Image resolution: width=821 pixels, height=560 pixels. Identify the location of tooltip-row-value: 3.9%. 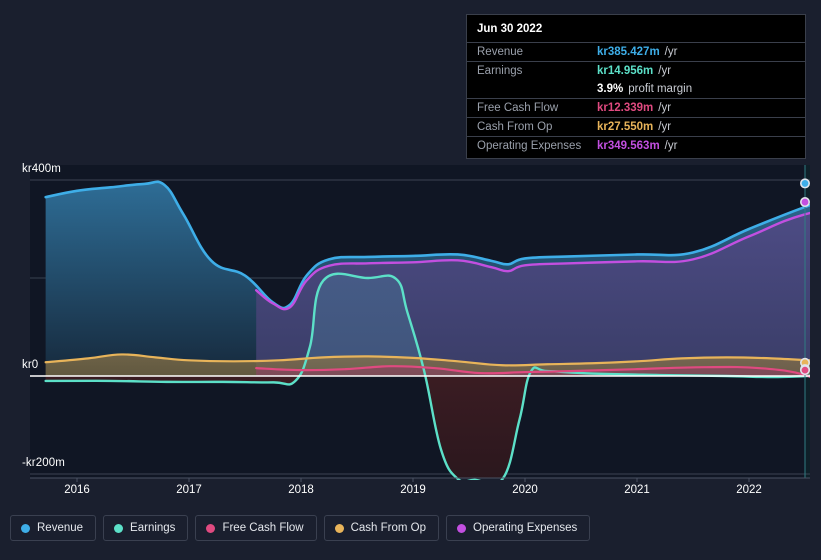
(610, 89).